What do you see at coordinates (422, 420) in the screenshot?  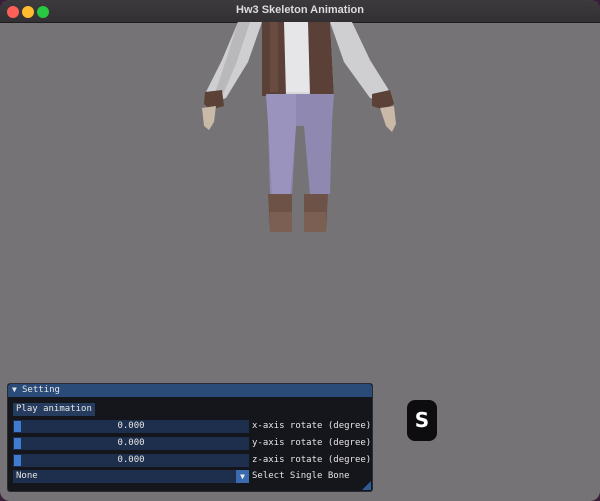 I see `key-press-overlay: S` at bounding box center [422, 420].